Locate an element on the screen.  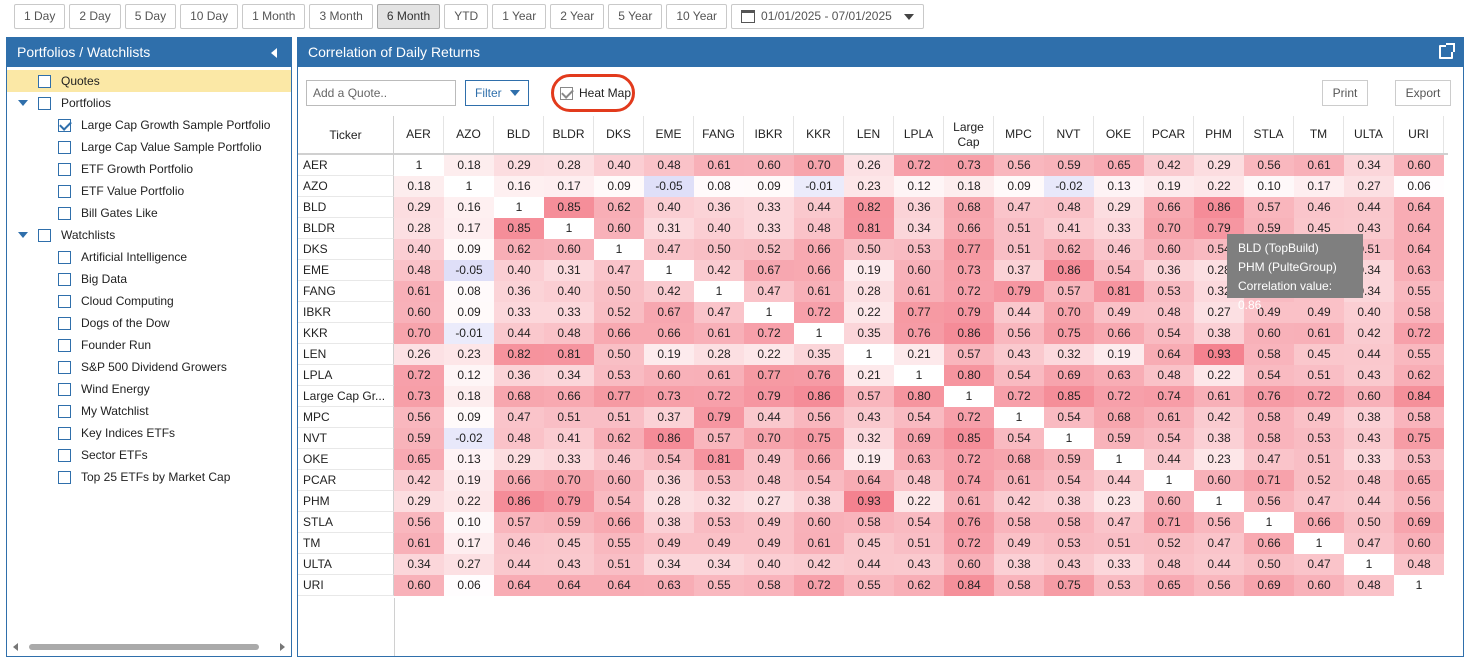
correlation-cell: 0.64 is located at coordinates (569, 585).